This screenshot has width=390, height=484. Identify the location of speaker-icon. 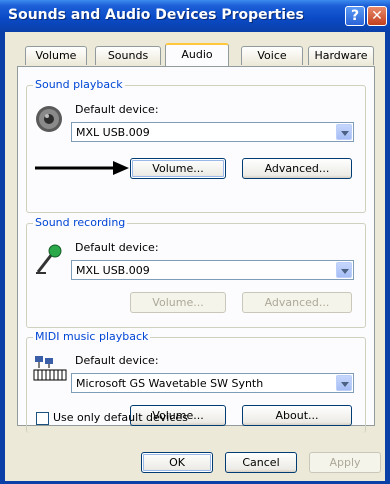
(49, 119).